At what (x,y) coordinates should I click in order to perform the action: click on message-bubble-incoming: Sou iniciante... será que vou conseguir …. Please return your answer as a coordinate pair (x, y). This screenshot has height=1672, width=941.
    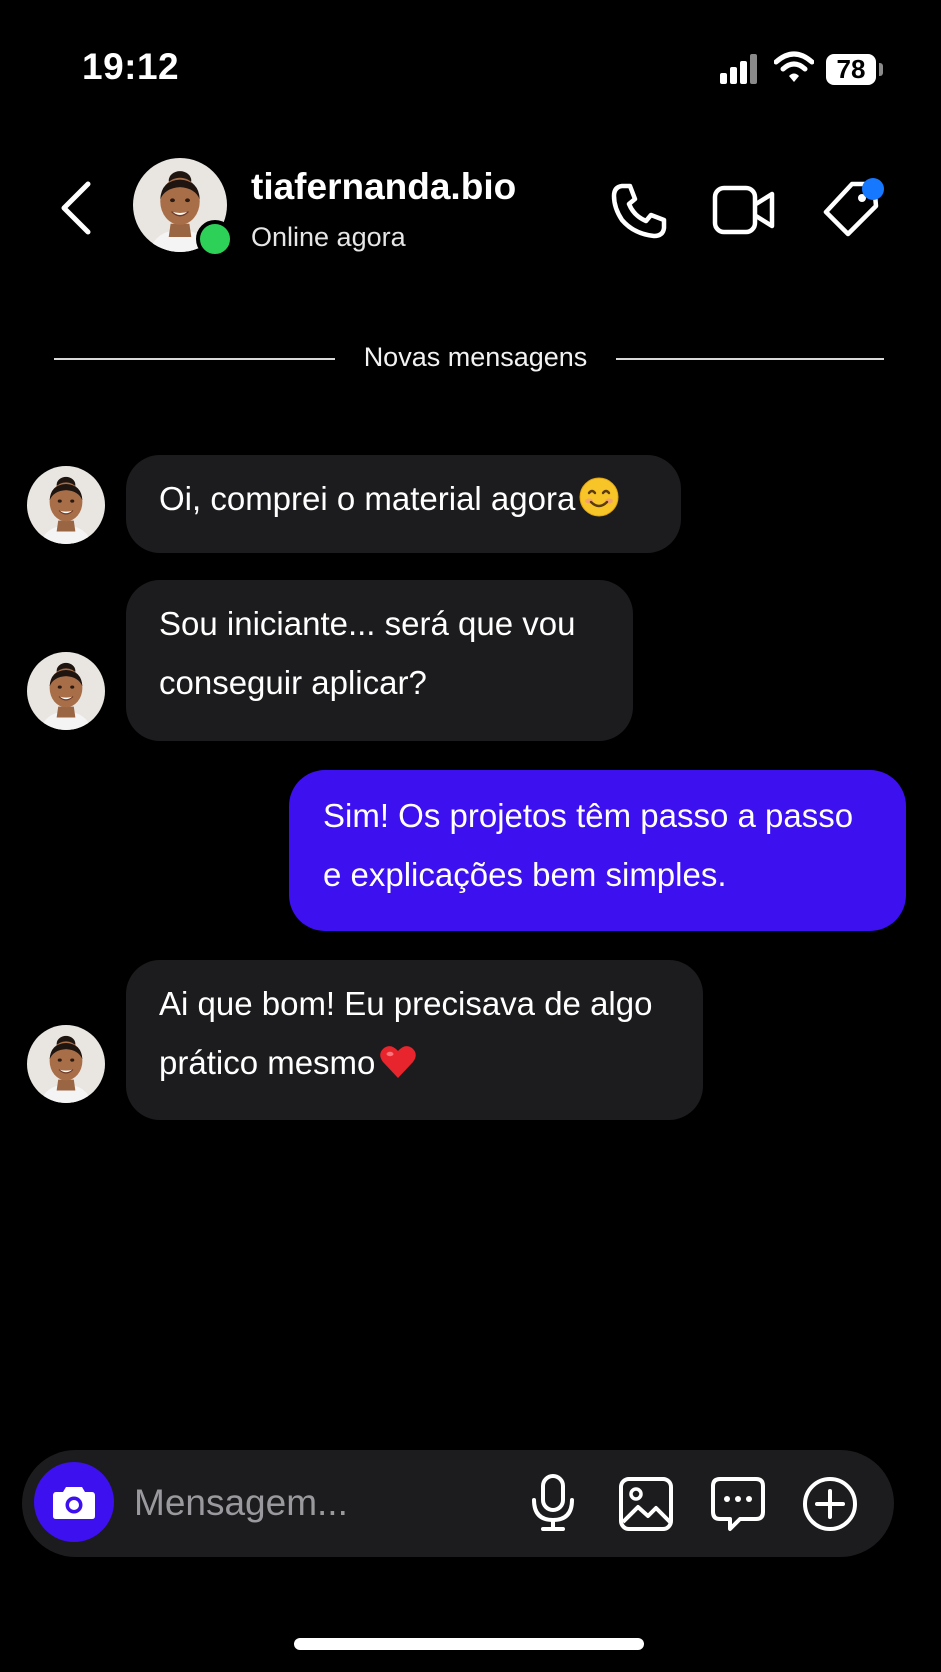
    Looking at the image, I should click on (379, 660).